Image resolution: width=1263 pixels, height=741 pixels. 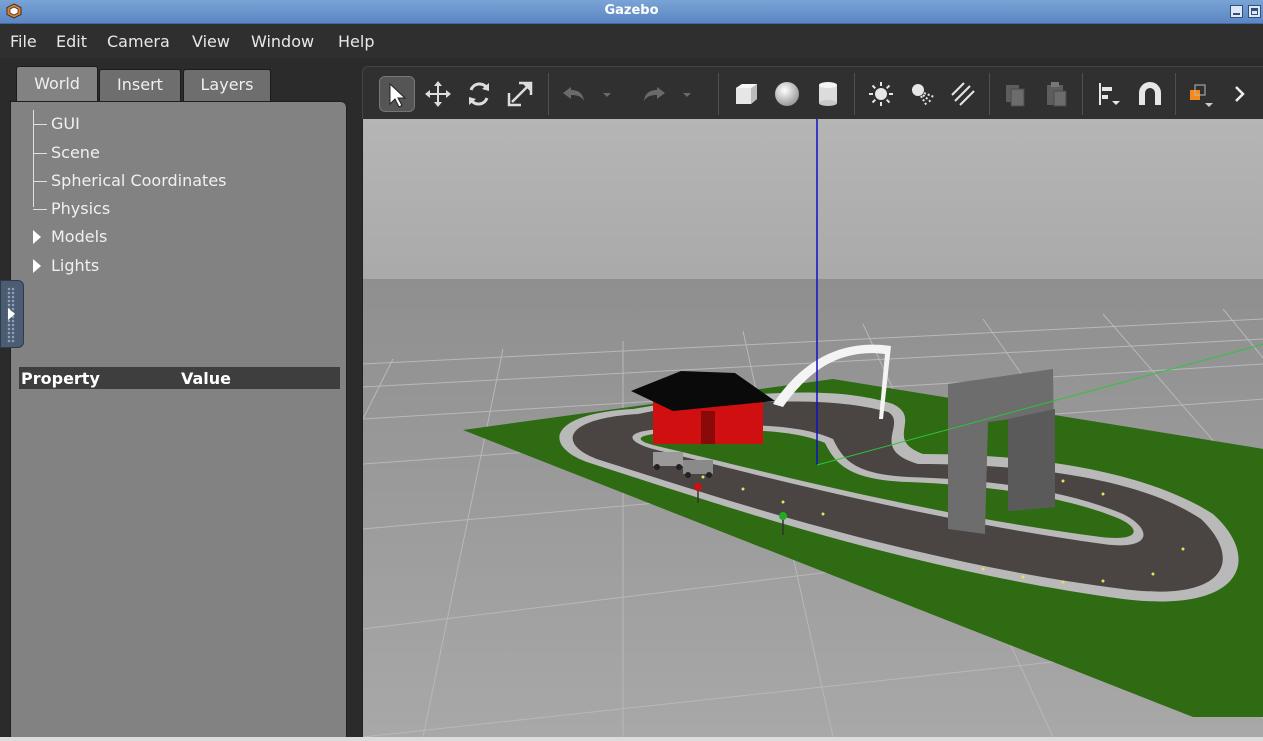 I want to click on align-icon, so click(x=1109, y=94).